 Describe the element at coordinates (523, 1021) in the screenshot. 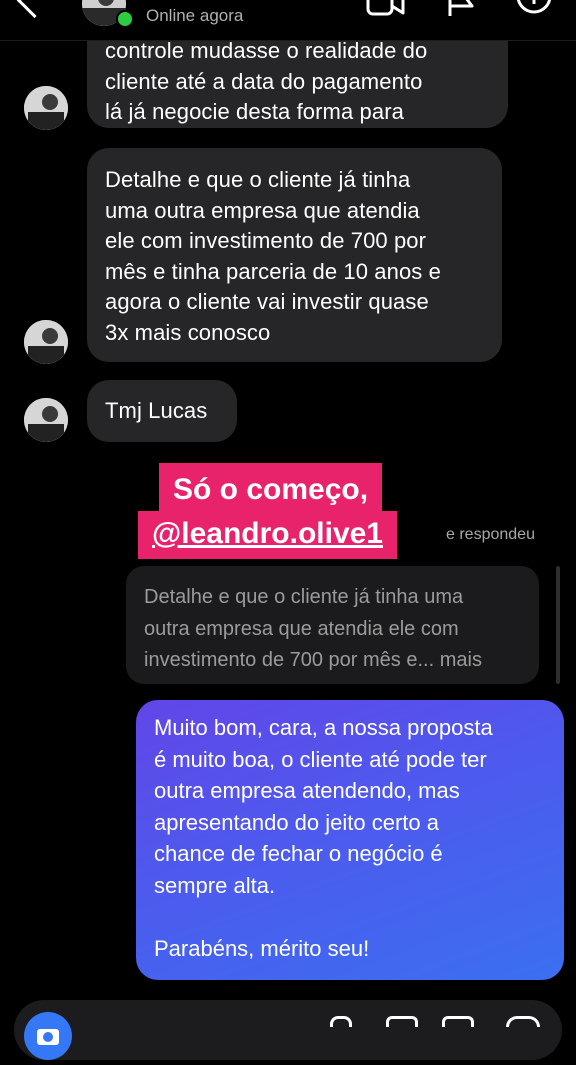

I see `plus-icon` at that location.